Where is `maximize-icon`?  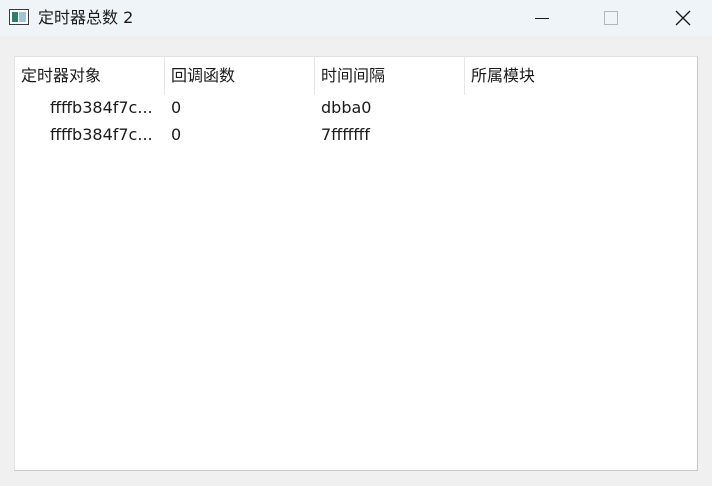
maximize-icon is located at coordinates (611, 18).